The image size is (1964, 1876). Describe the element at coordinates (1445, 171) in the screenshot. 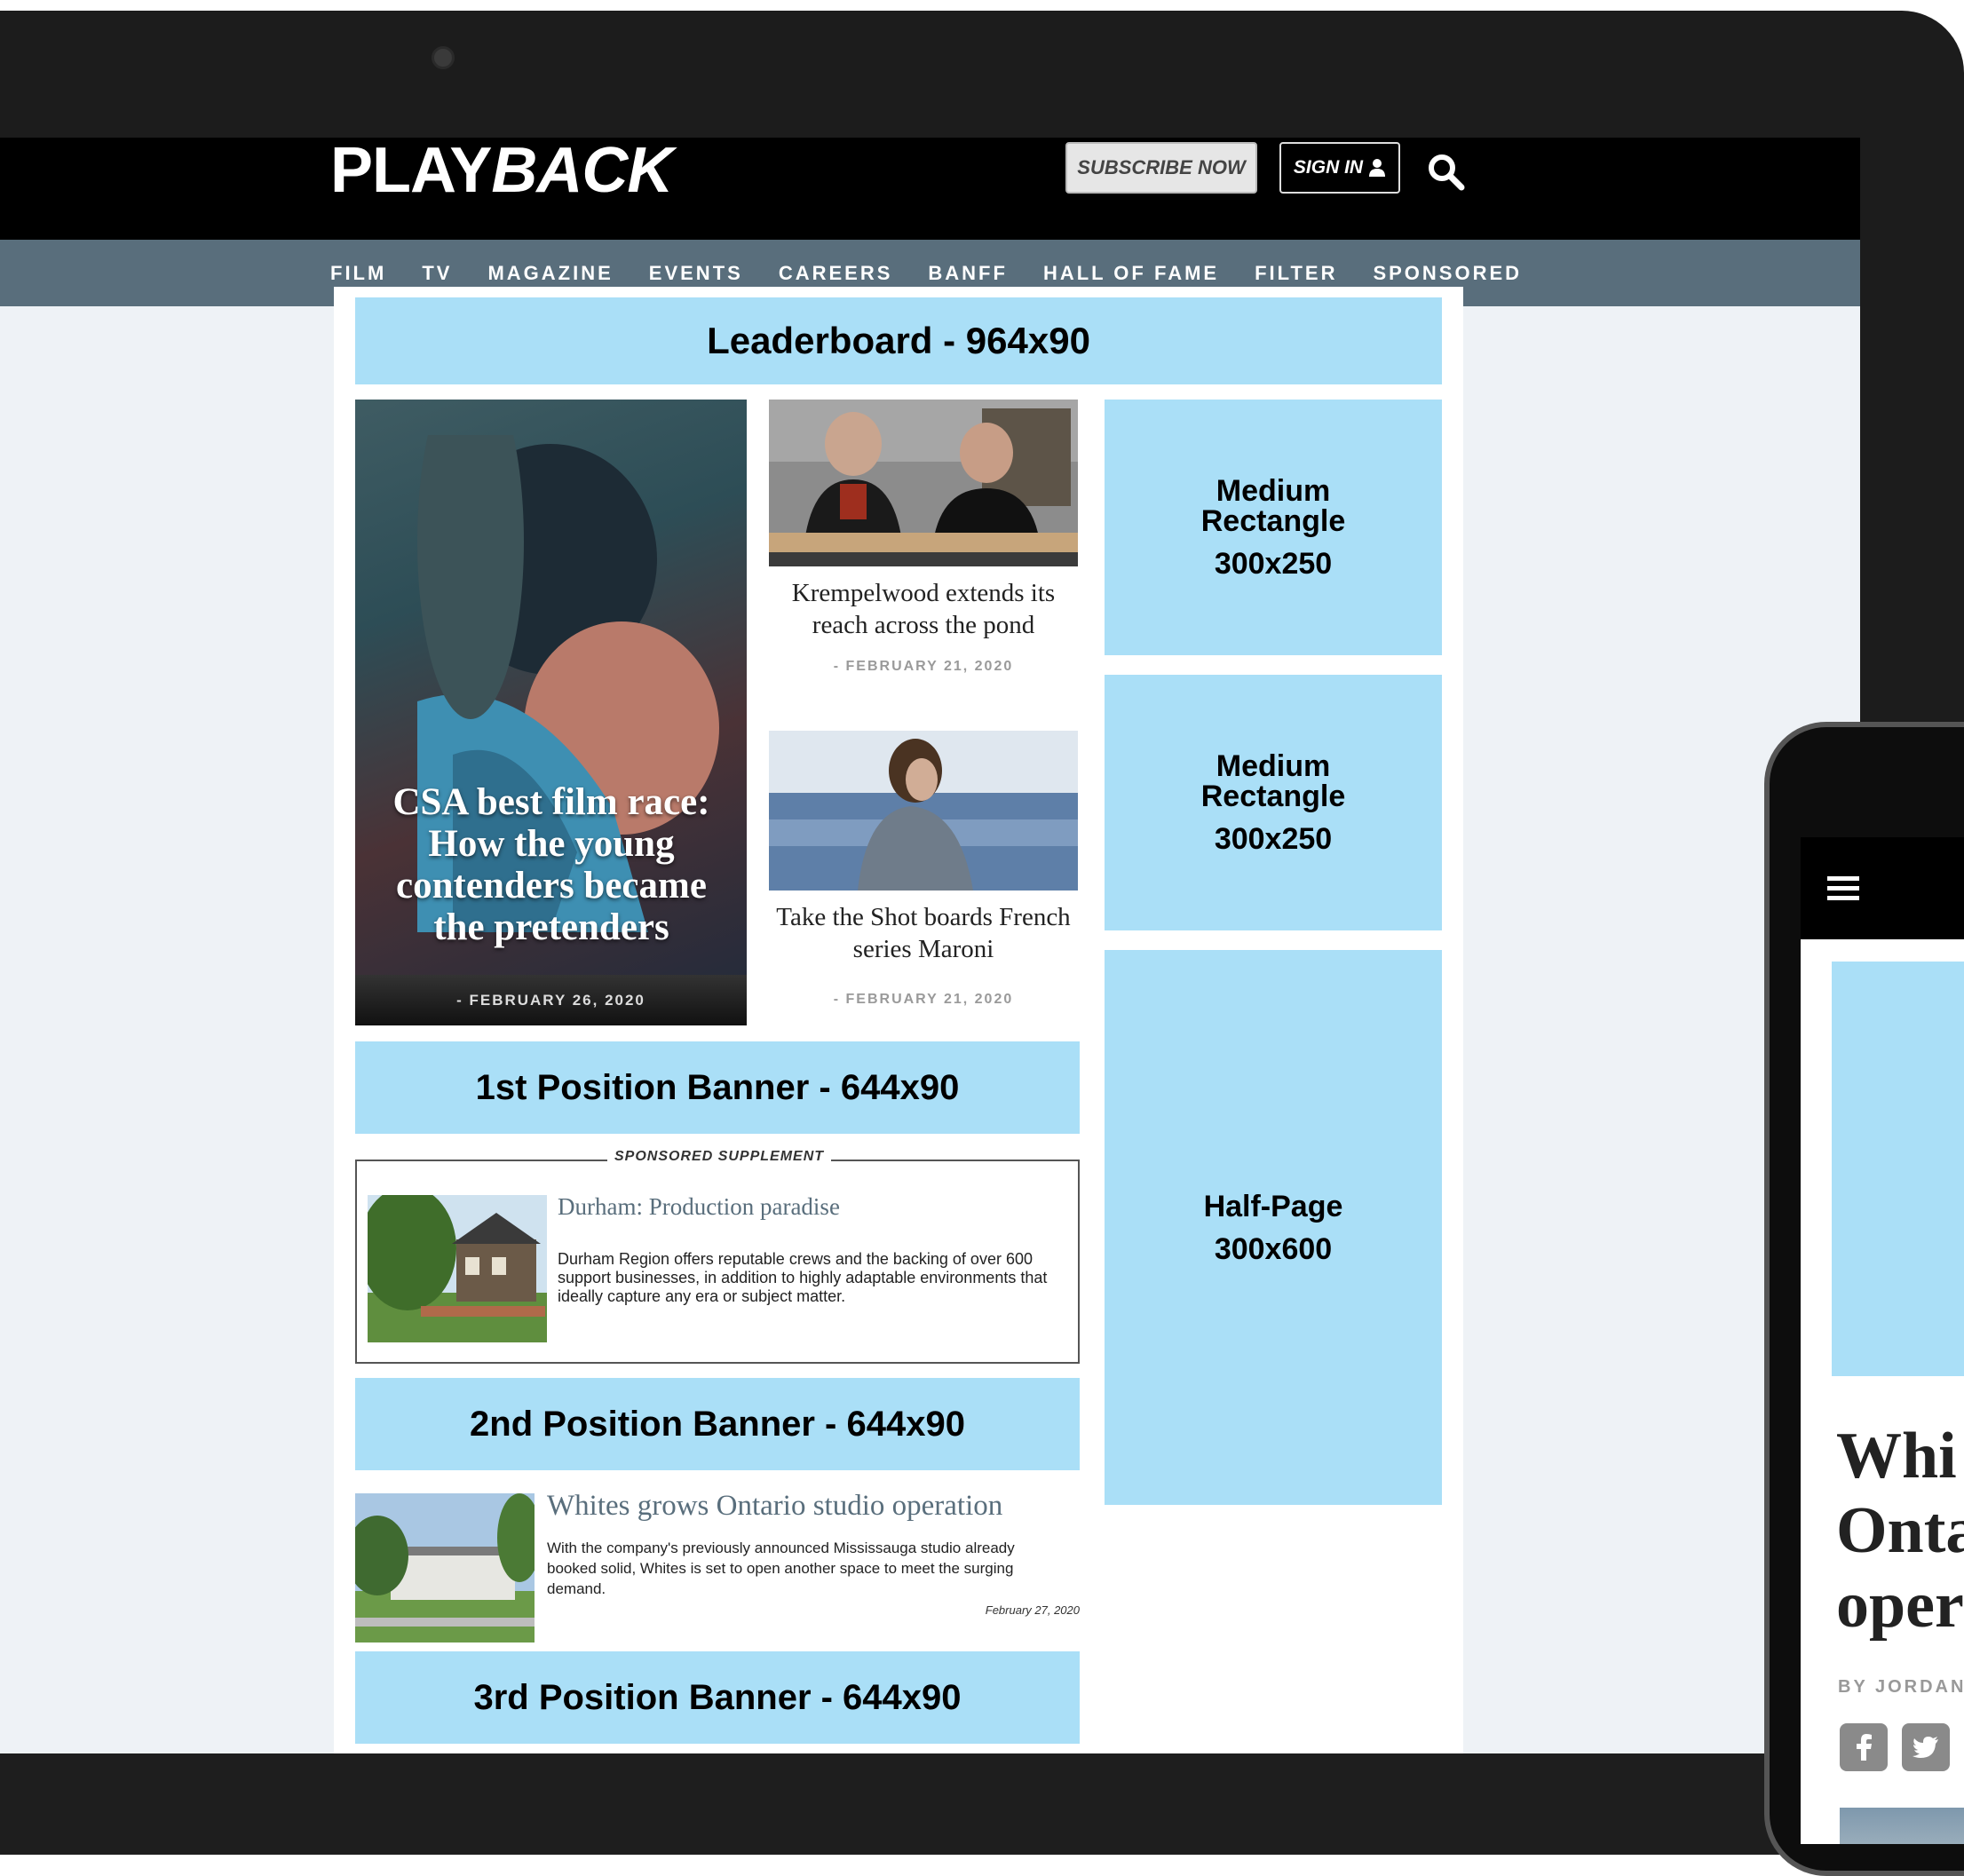

I see `search-icon` at that location.